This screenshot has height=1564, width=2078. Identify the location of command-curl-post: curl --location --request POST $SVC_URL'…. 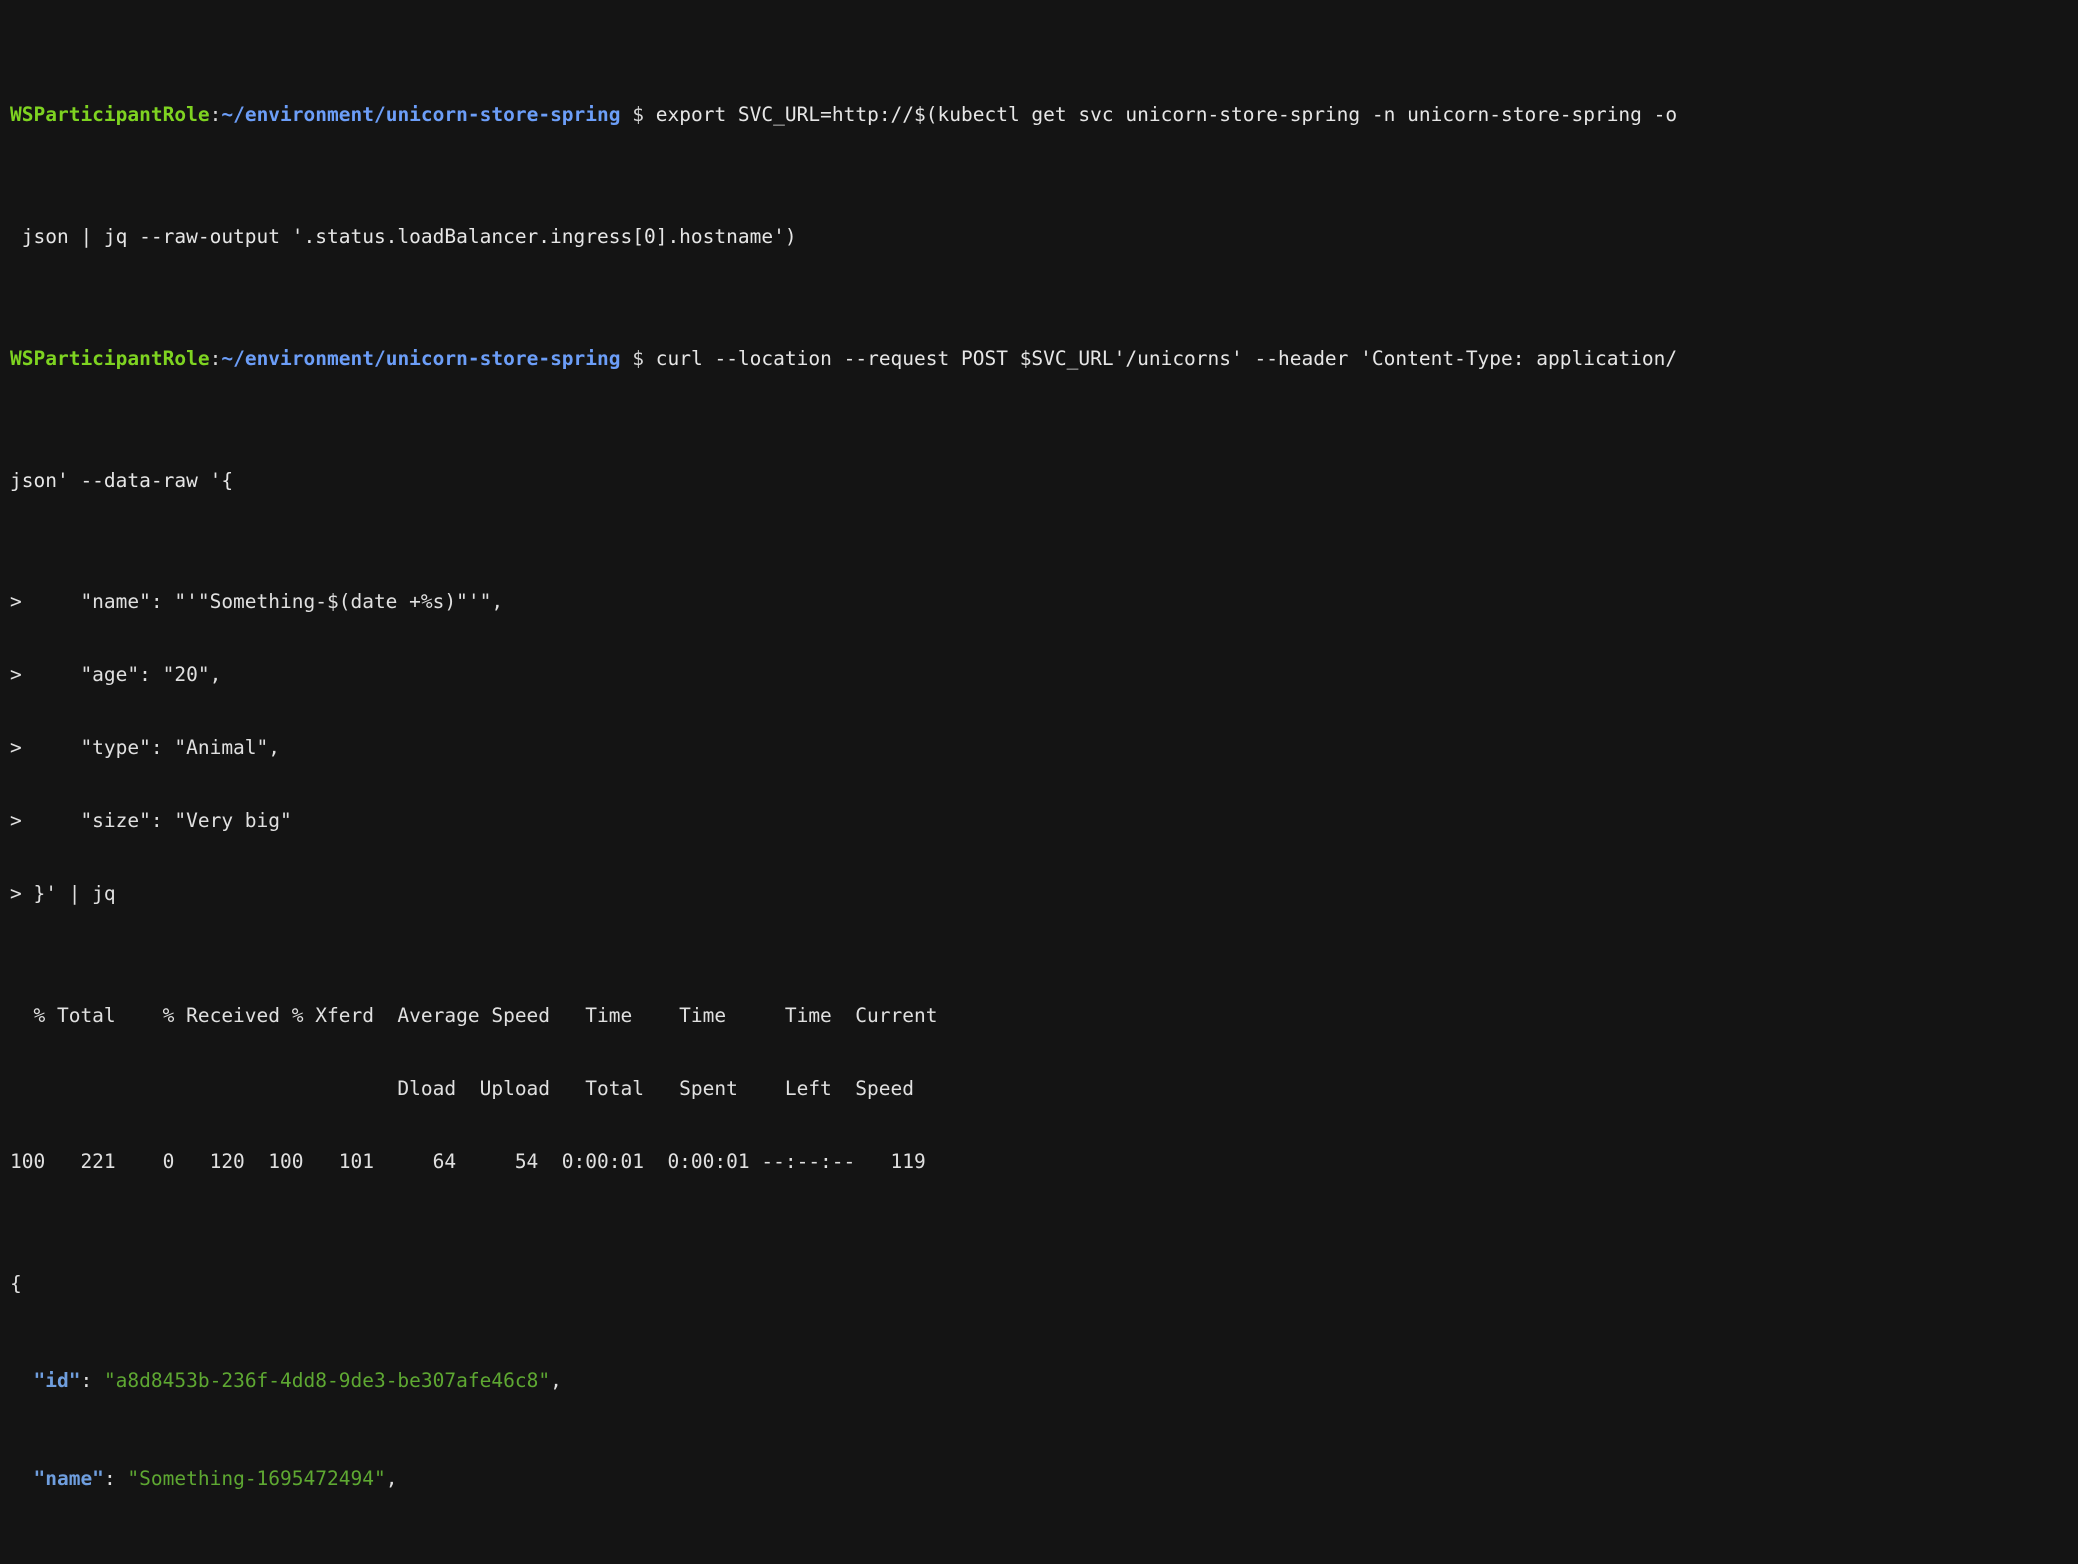
(1161, 358).